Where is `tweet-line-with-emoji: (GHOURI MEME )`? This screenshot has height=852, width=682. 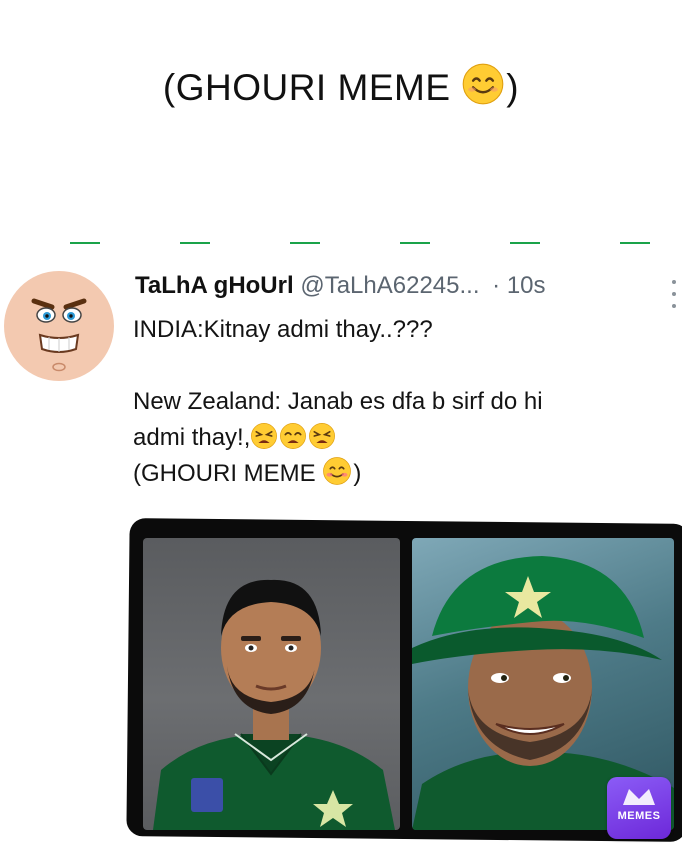 tweet-line-with-emoji: (GHOURI MEME ) is located at coordinates (403, 474).